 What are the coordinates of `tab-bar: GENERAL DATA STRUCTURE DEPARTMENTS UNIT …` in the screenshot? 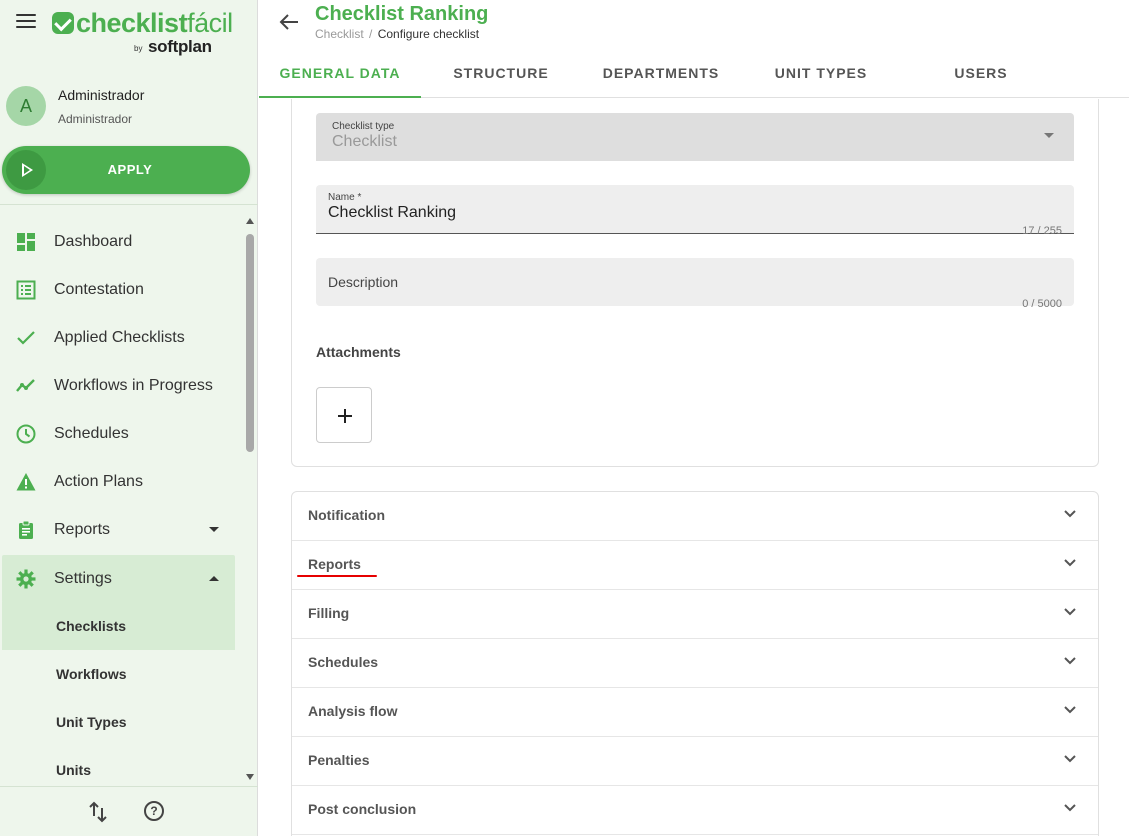 It's located at (694, 74).